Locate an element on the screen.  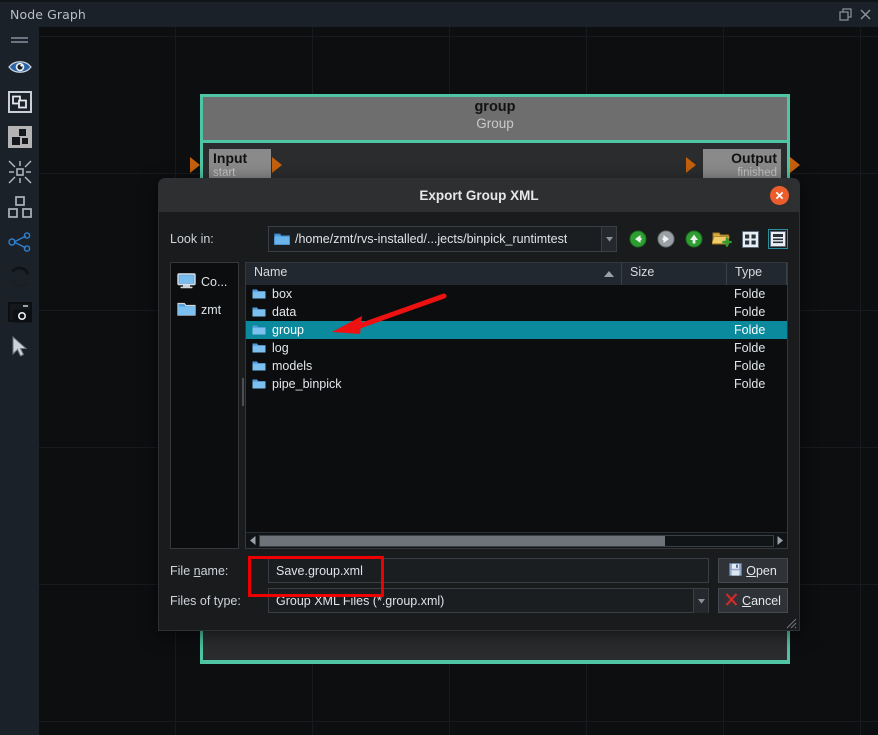
group-node-name: group is located at coordinates (495, 107).